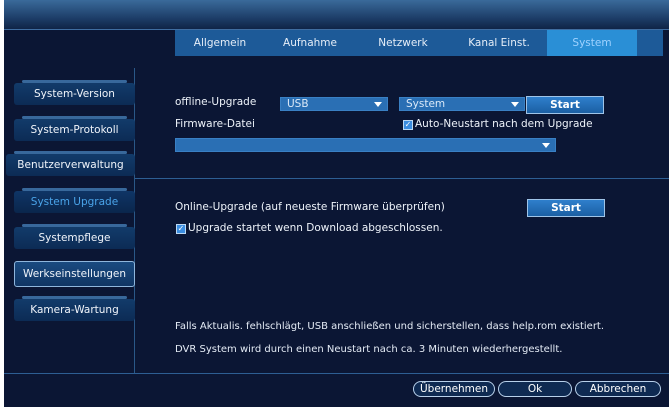  I want to click on sidebar-item-label: System-Protokoll, so click(74, 130).